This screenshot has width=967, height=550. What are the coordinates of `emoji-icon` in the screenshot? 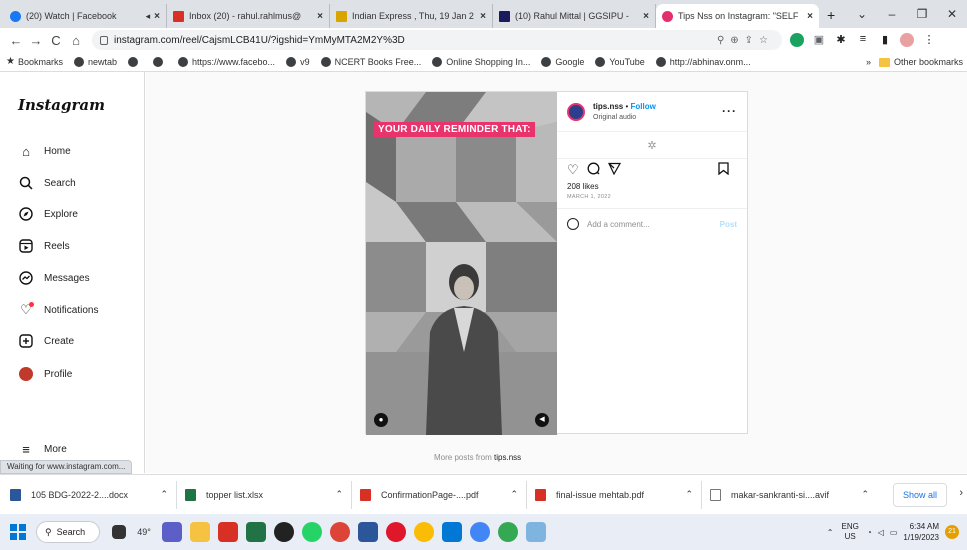 It's located at (573, 224).